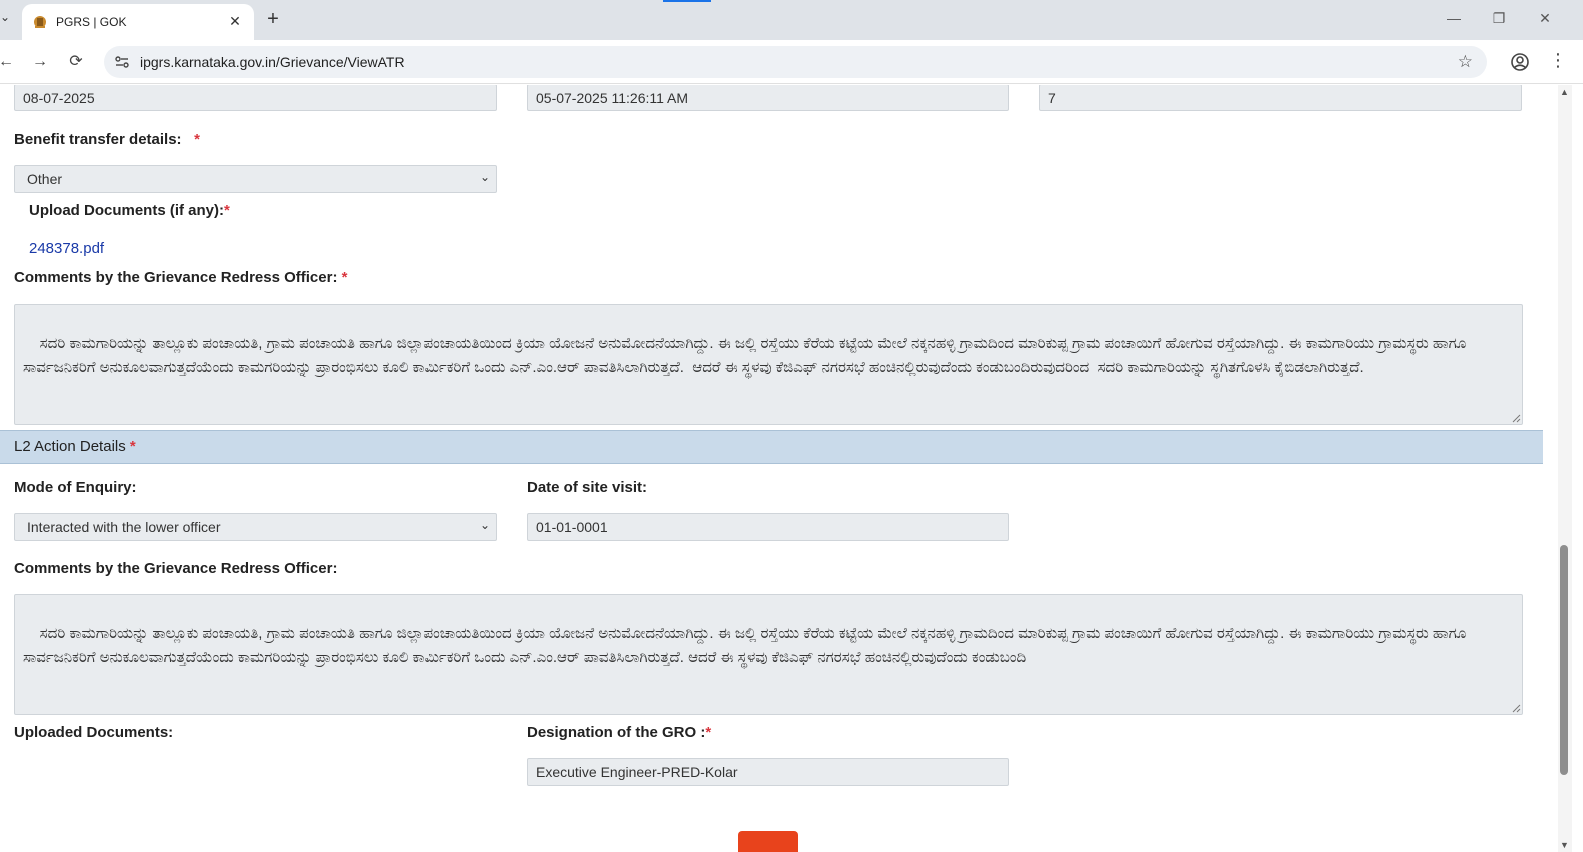 The image size is (1583, 852). Describe the element at coordinates (124, 527) in the screenshot. I see `mode-of-enquiry-value: Interacted with the lower officer` at that location.